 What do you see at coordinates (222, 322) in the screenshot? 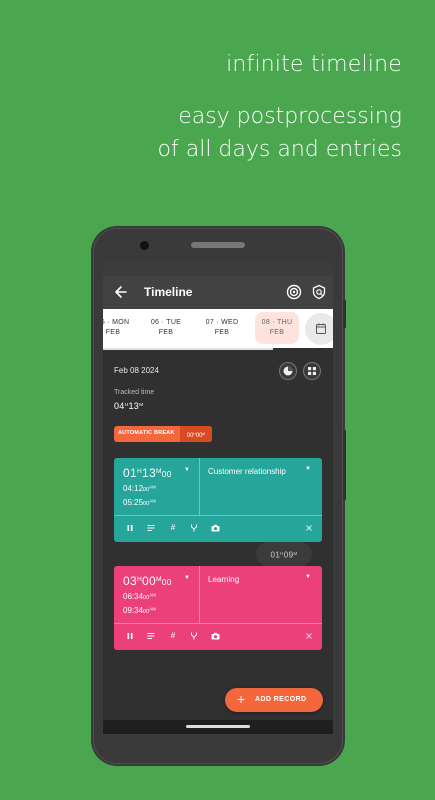
I see `day-label: 07 · WED` at bounding box center [222, 322].